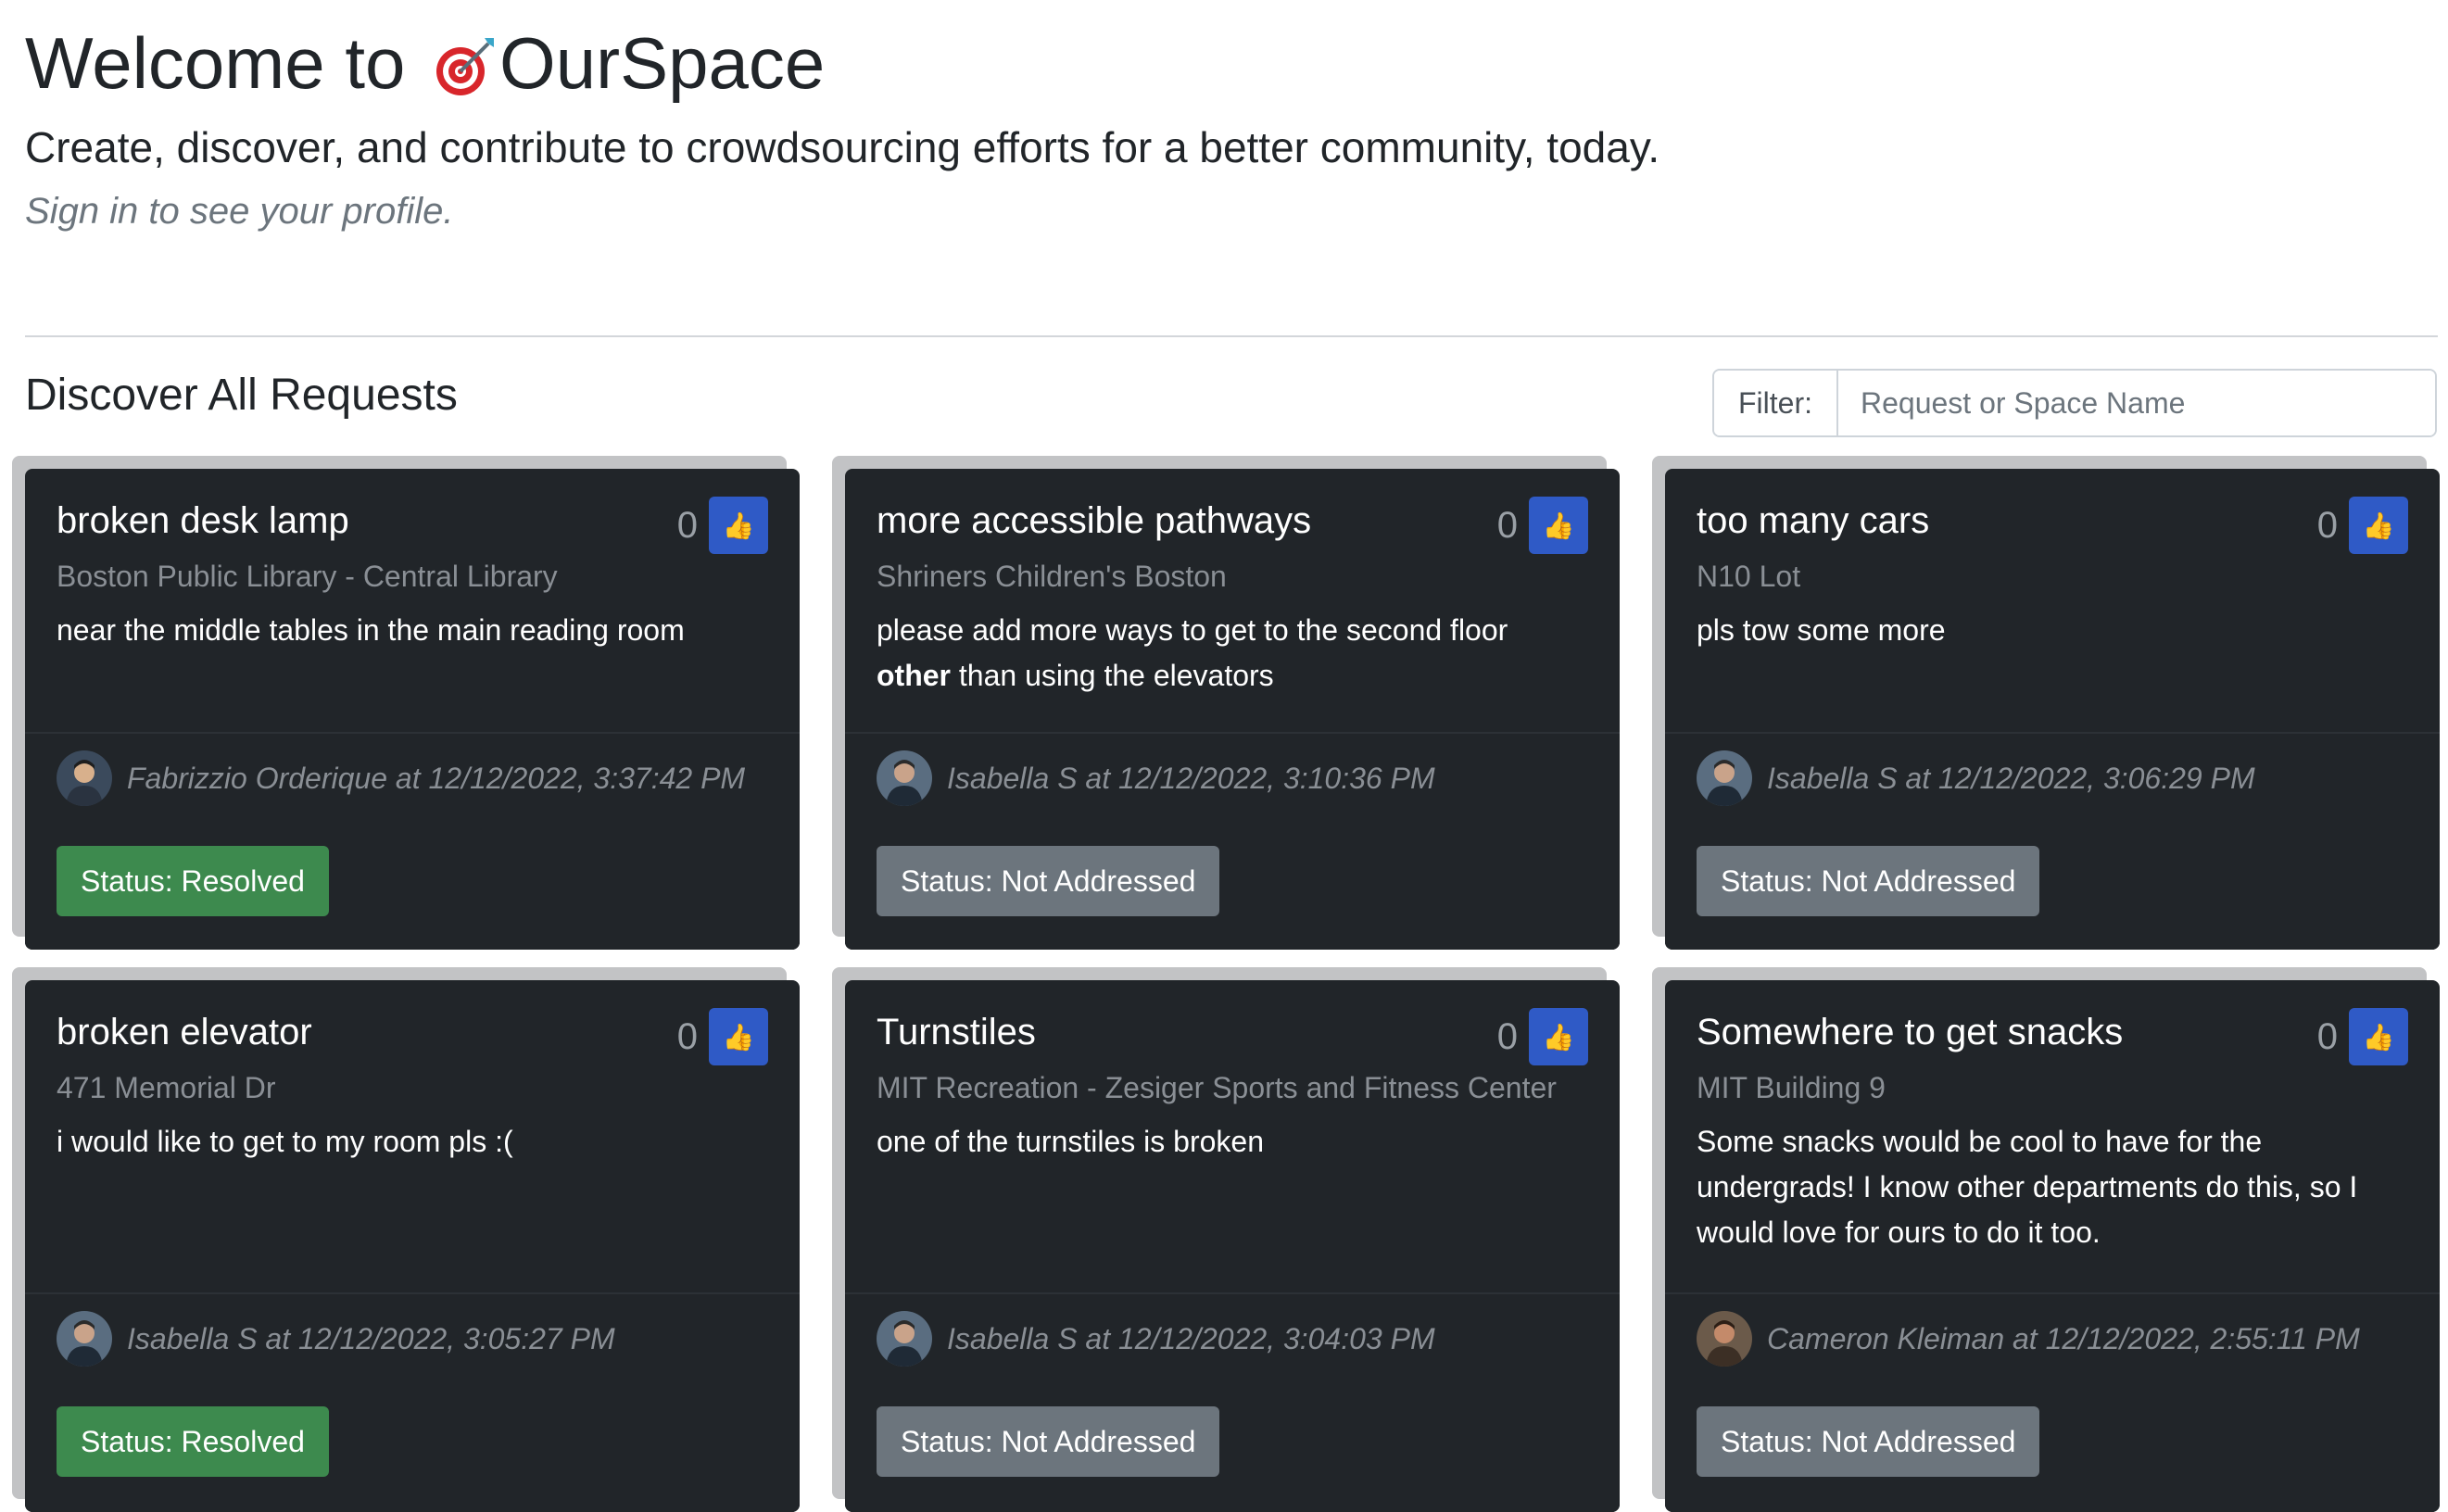  What do you see at coordinates (1821, 630) in the screenshot?
I see `description-text: pls tow some more` at bounding box center [1821, 630].